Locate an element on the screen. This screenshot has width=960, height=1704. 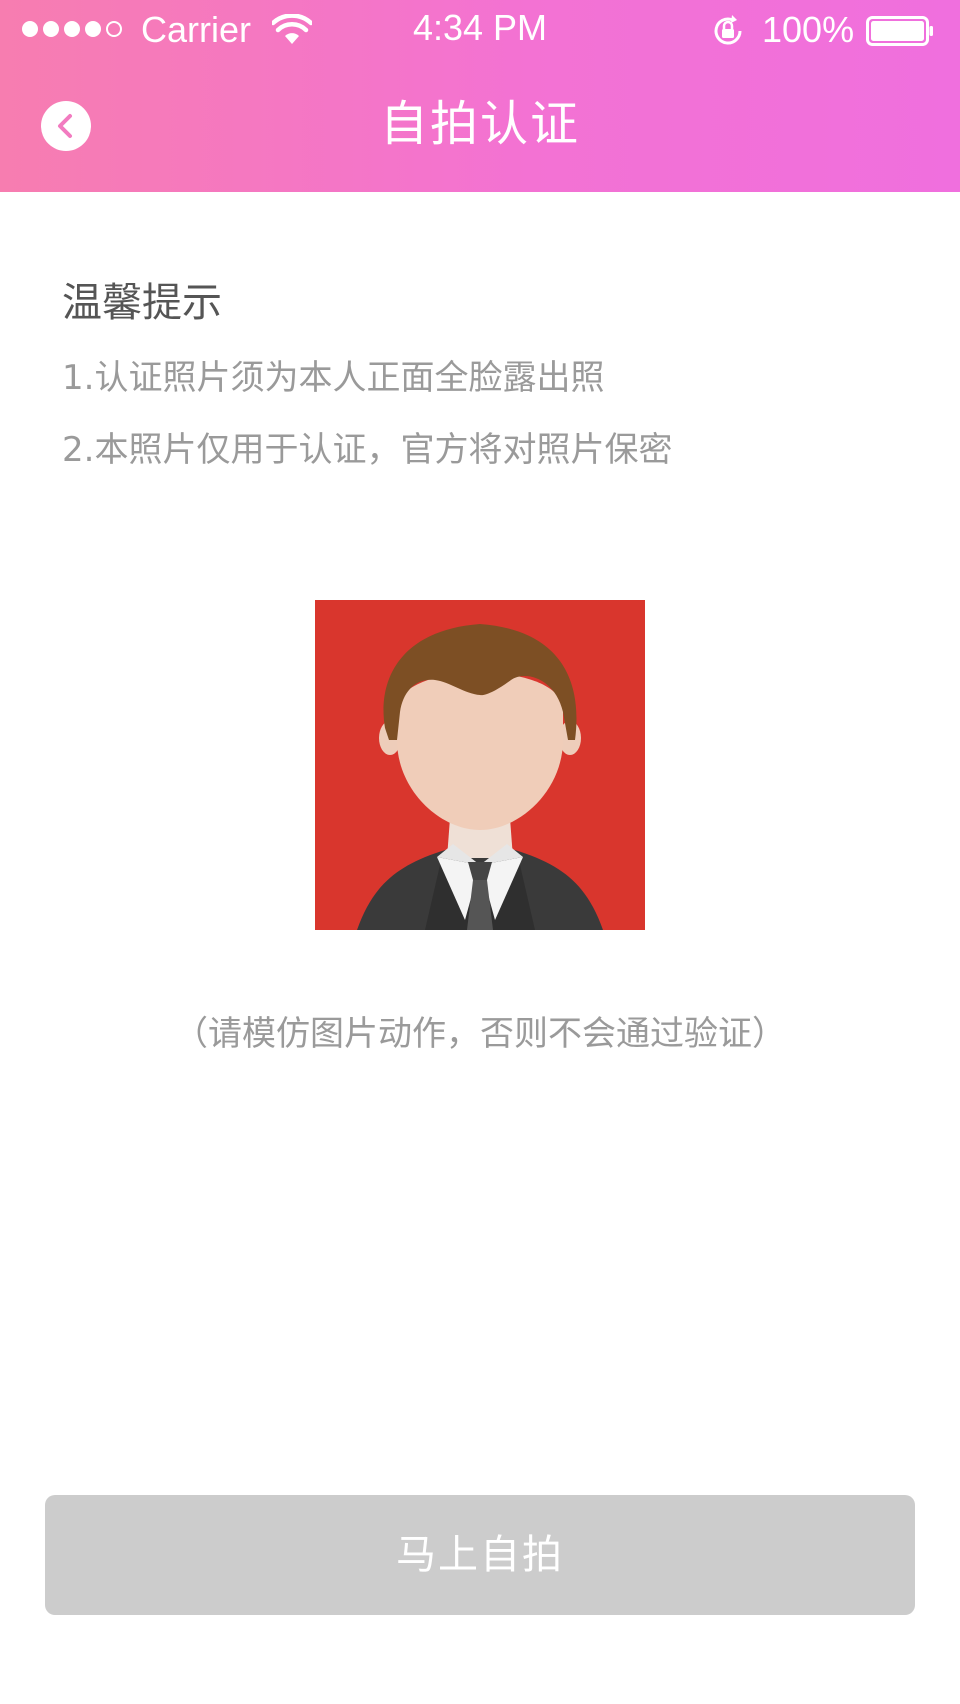
battery-icon is located at coordinates (899, 31).